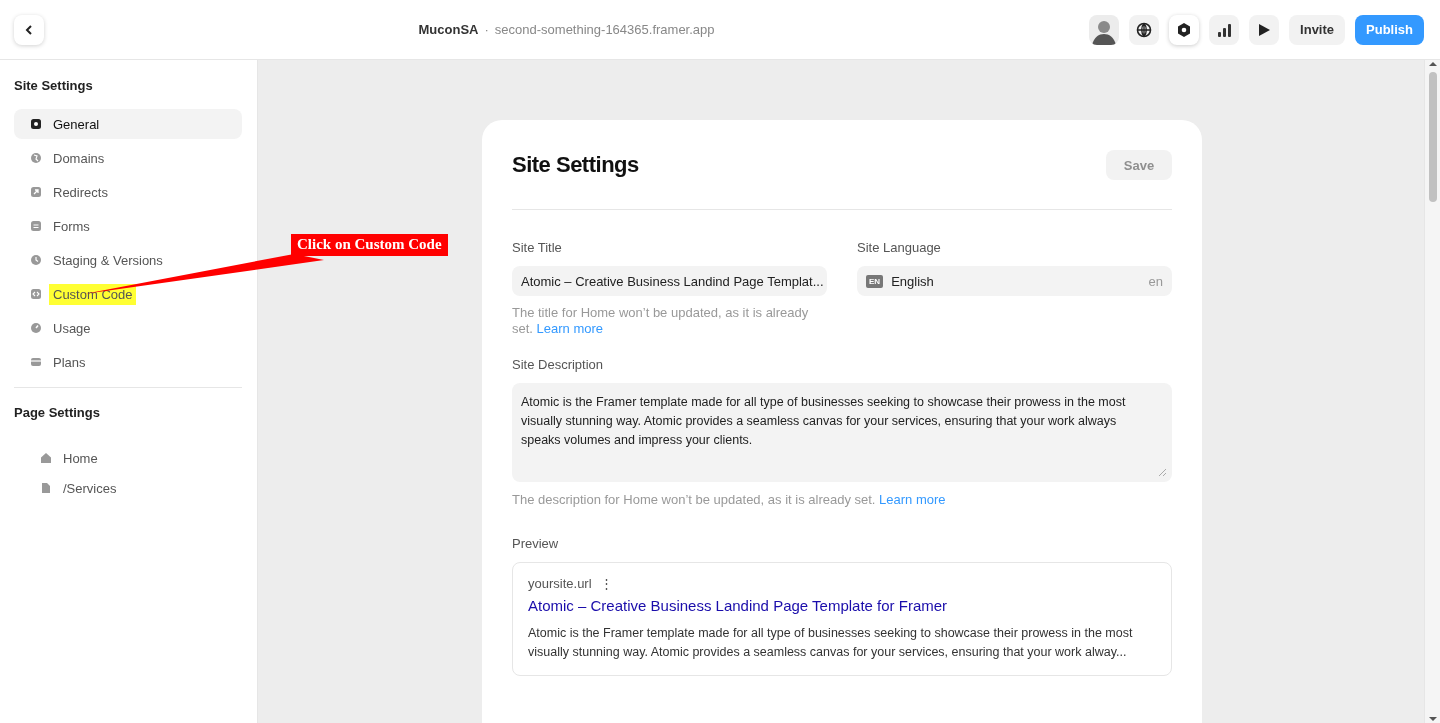 The image size is (1440, 723). What do you see at coordinates (128, 328) in the screenshot?
I see `sidebar-item: Usage` at bounding box center [128, 328].